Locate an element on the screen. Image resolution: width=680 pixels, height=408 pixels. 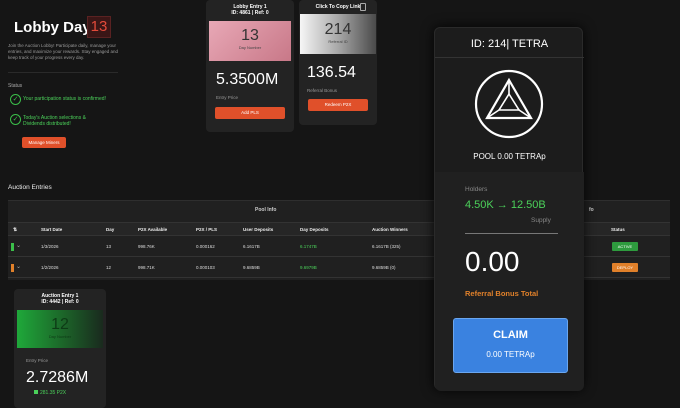
supply-label: Supply is located at coordinates (541, 220).